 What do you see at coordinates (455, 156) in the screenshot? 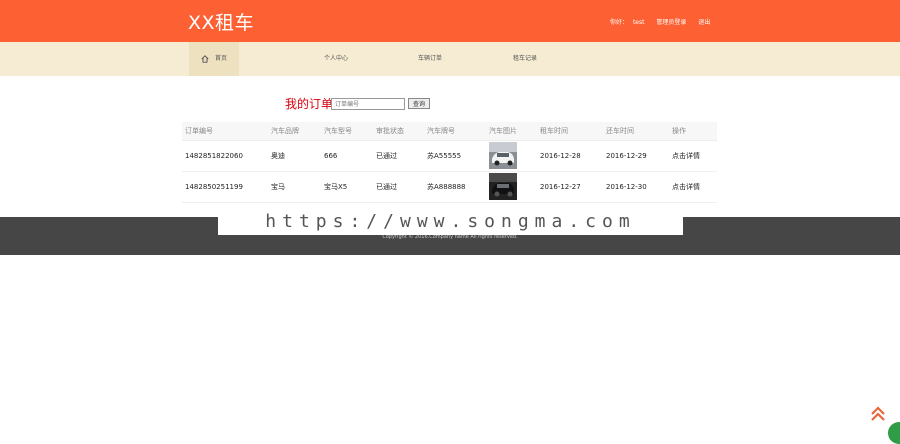
I see `cell-plate: 苏A55555` at bounding box center [455, 156].